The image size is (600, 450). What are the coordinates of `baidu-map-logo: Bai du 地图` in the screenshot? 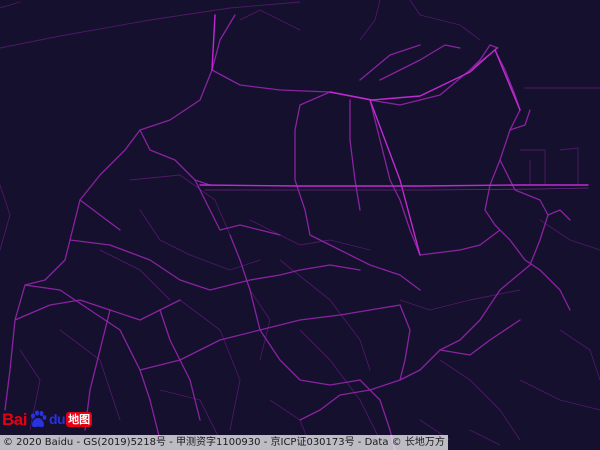 It's located at (47, 419).